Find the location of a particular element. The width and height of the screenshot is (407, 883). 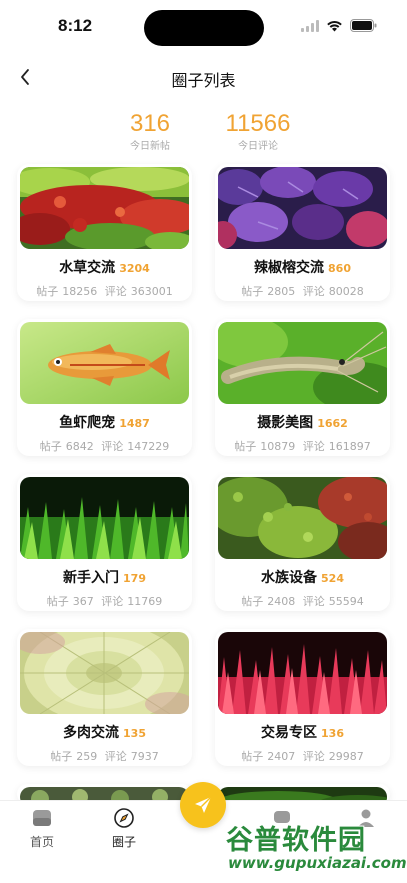

comments-count: 161897 is located at coordinates (349, 446).